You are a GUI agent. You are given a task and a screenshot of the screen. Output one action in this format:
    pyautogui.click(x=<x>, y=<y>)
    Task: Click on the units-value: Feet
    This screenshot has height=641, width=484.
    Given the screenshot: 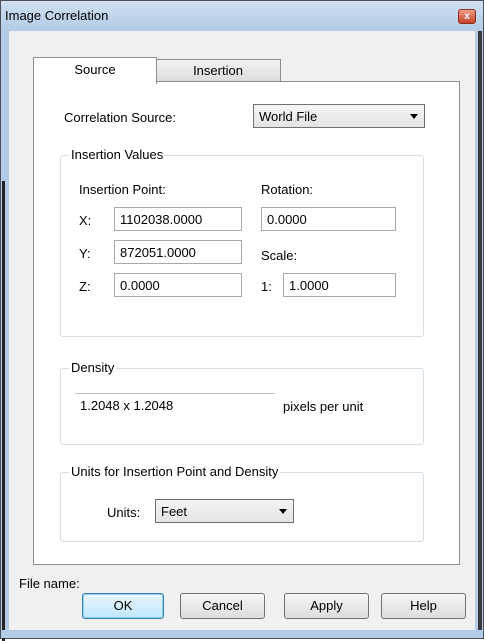 What is the action you would take?
    pyautogui.click(x=174, y=511)
    